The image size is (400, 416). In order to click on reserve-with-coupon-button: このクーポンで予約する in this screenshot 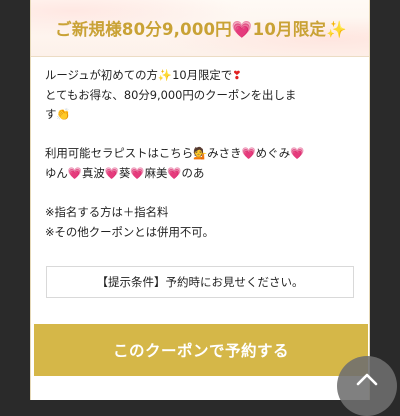, I will do `click(201, 350)`.